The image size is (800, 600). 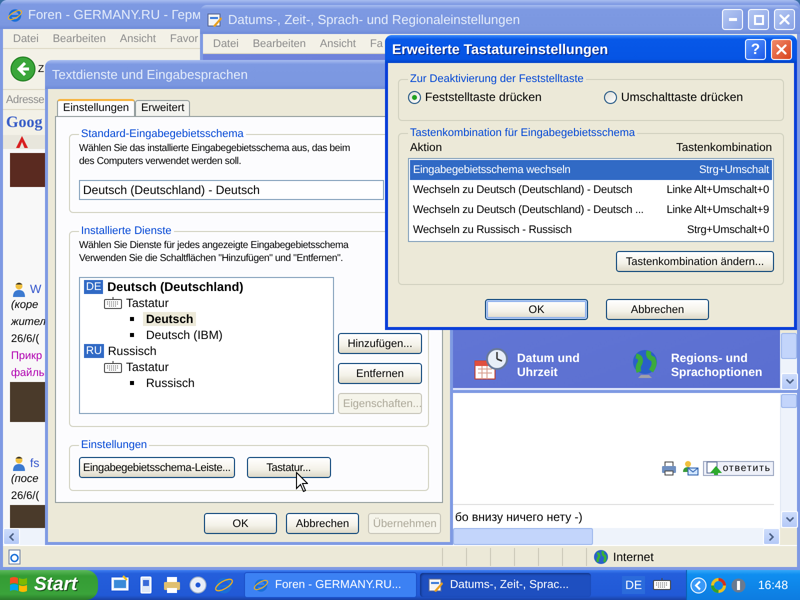 What do you see at coordinates (591, 230) in the screenshot?
I see `list-row: Wechseln zu Russisch - Russisch Strg+Umschalt+0` at bounding box center [591, 230].